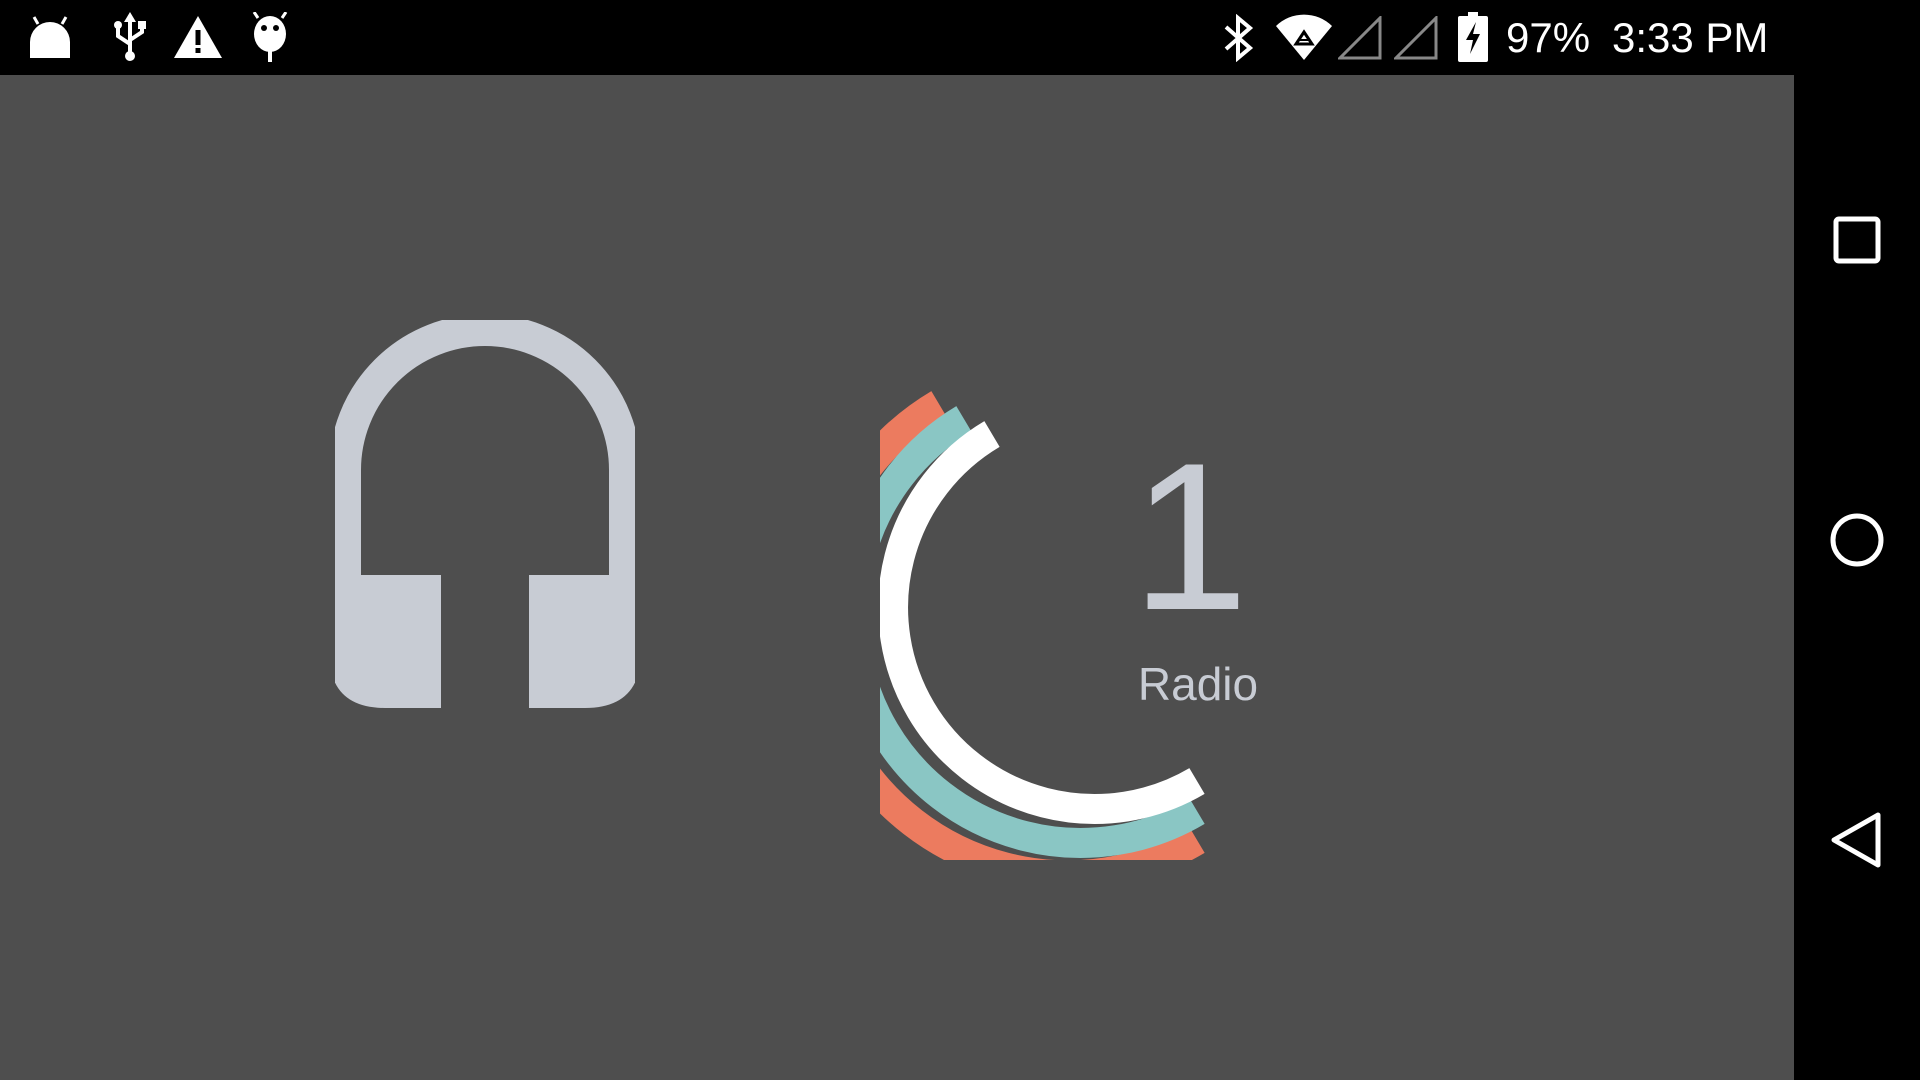 Image resolution: width=1920 pixels, height=1080 pixels. I want to click on warning-icon, so click(198, 40).